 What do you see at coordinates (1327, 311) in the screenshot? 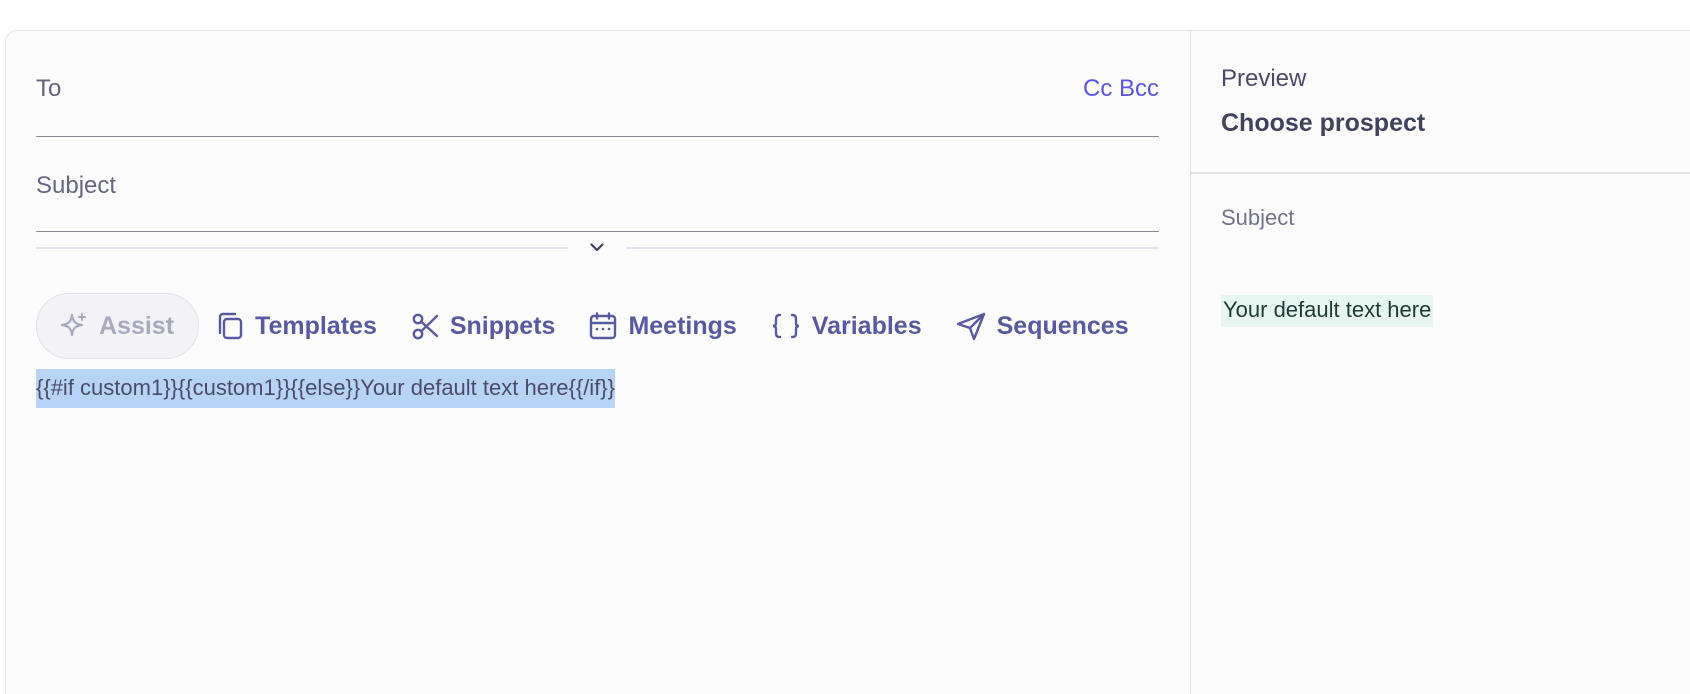
I see `preview-body-text: Your default text here` at bounding box center [1327, 311].